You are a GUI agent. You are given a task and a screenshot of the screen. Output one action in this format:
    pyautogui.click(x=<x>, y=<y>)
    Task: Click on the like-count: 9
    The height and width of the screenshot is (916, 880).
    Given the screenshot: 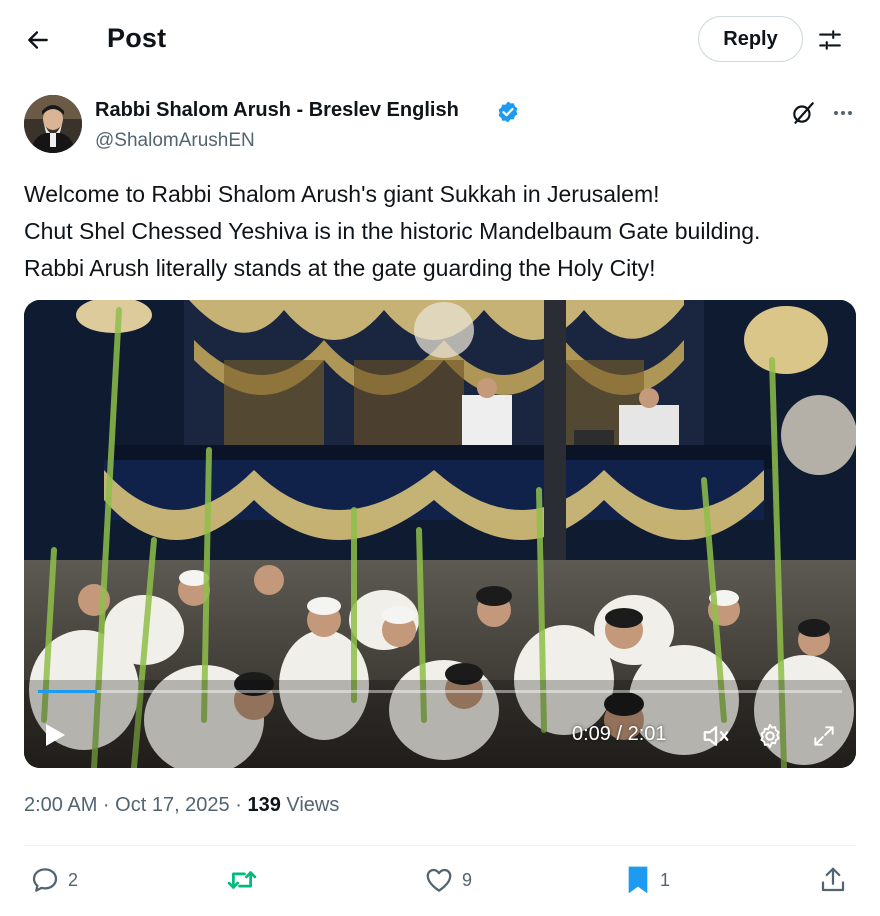 What is the action you would take?
    pyautogui.click(x=467, y=879)
    